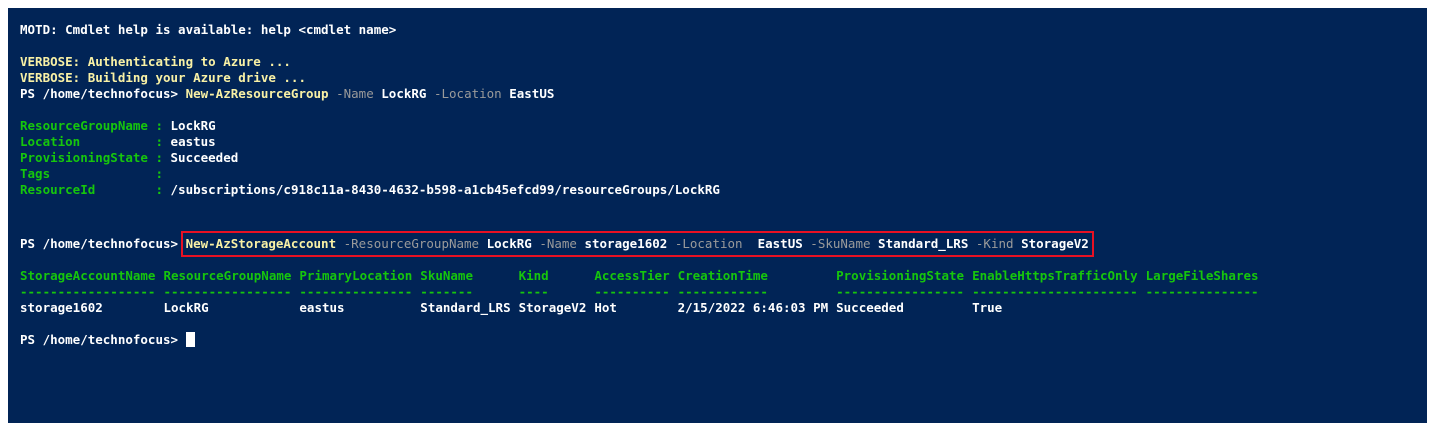 This screenshot has height=427, width=1431. What do you see at coordinates (118, 141) in the screenshot?
I see `property-row: Location : eastus` at bounding box center [118, 141].